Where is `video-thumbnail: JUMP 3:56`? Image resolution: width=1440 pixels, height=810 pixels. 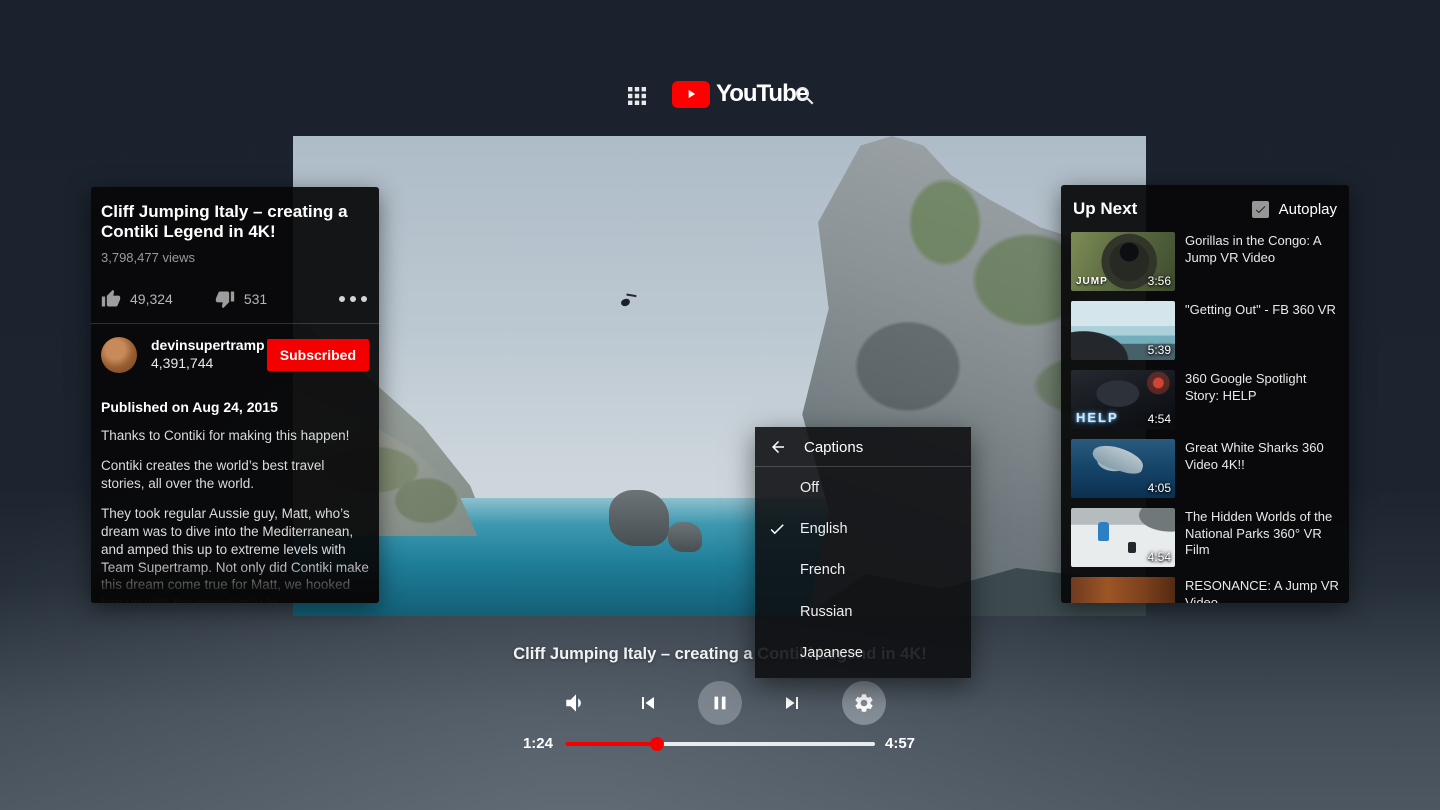 video-thumbnail: JUMP 3:56 is located at coordinates (1123, 261).